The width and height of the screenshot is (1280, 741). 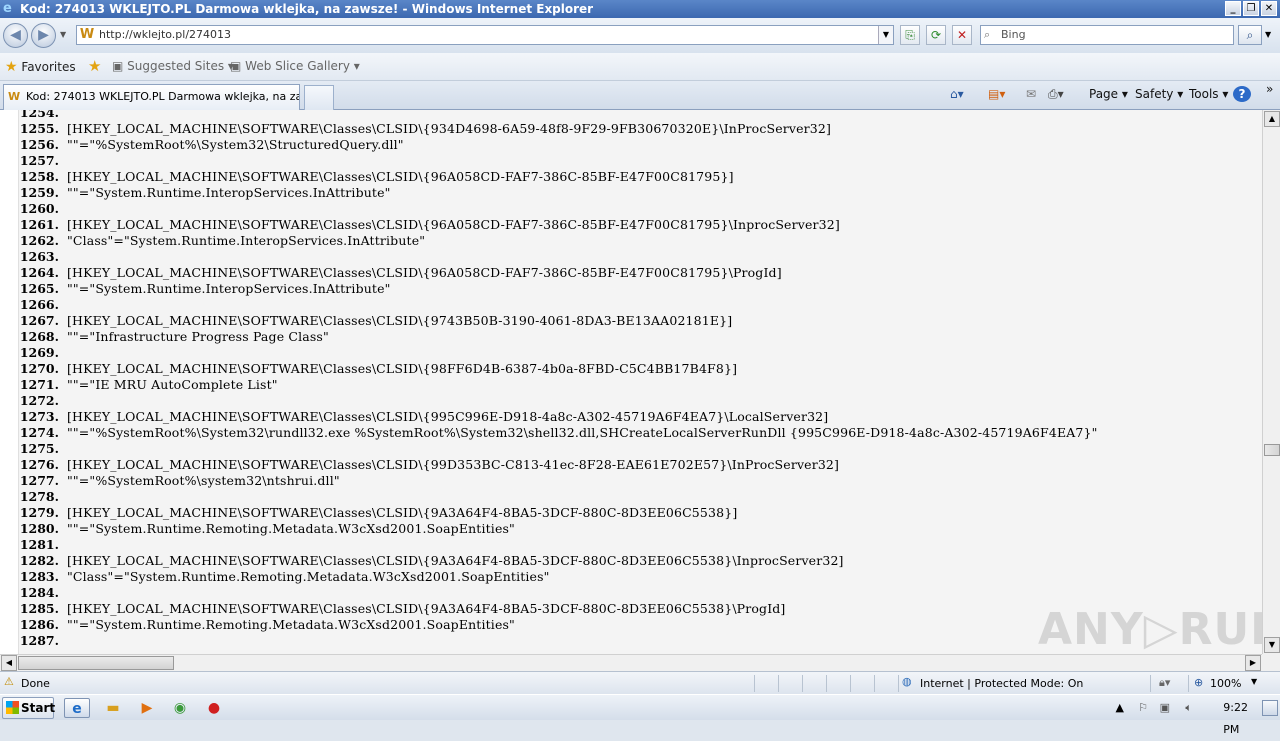 What do you see at coordinates (1108, 94) in the screenshot?
I see `page-menu: Page ▾` at bounding box center [1108, 94].